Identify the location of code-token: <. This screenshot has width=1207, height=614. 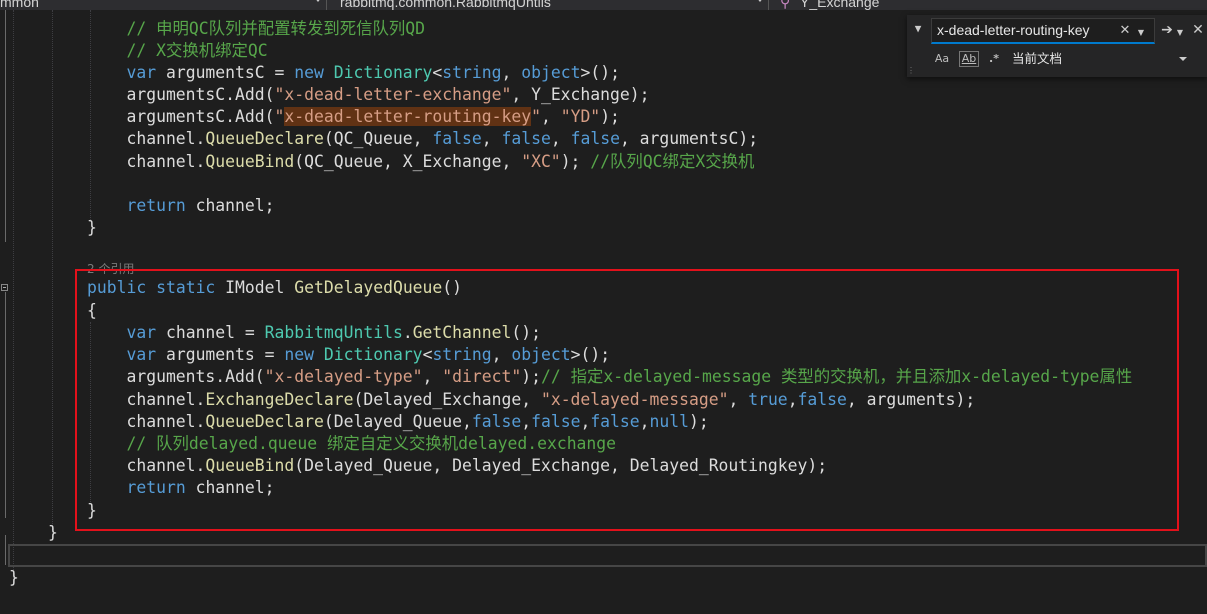
(437, 72).